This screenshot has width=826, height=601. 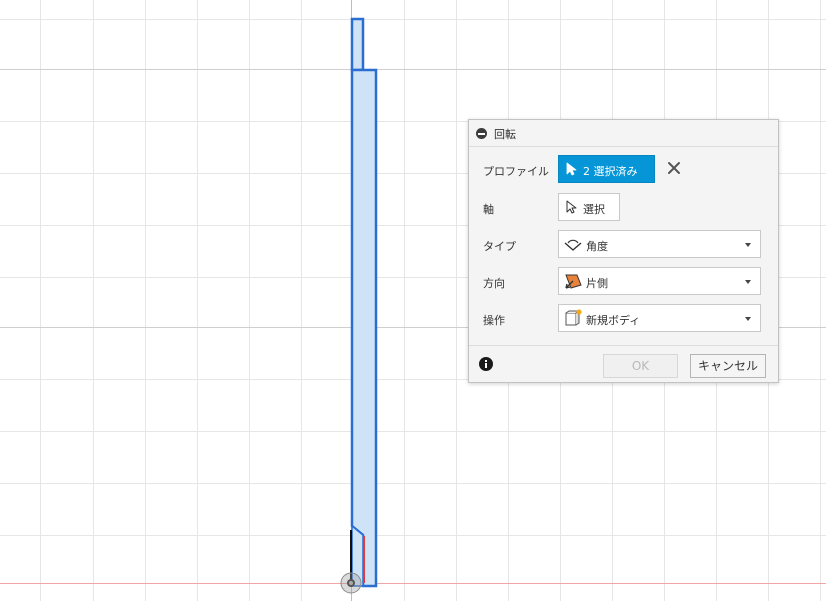 What do you see at coordinates (597, 283) in the screenshot?
I see `direction-value: 片側` at bounding box center [597, 283].